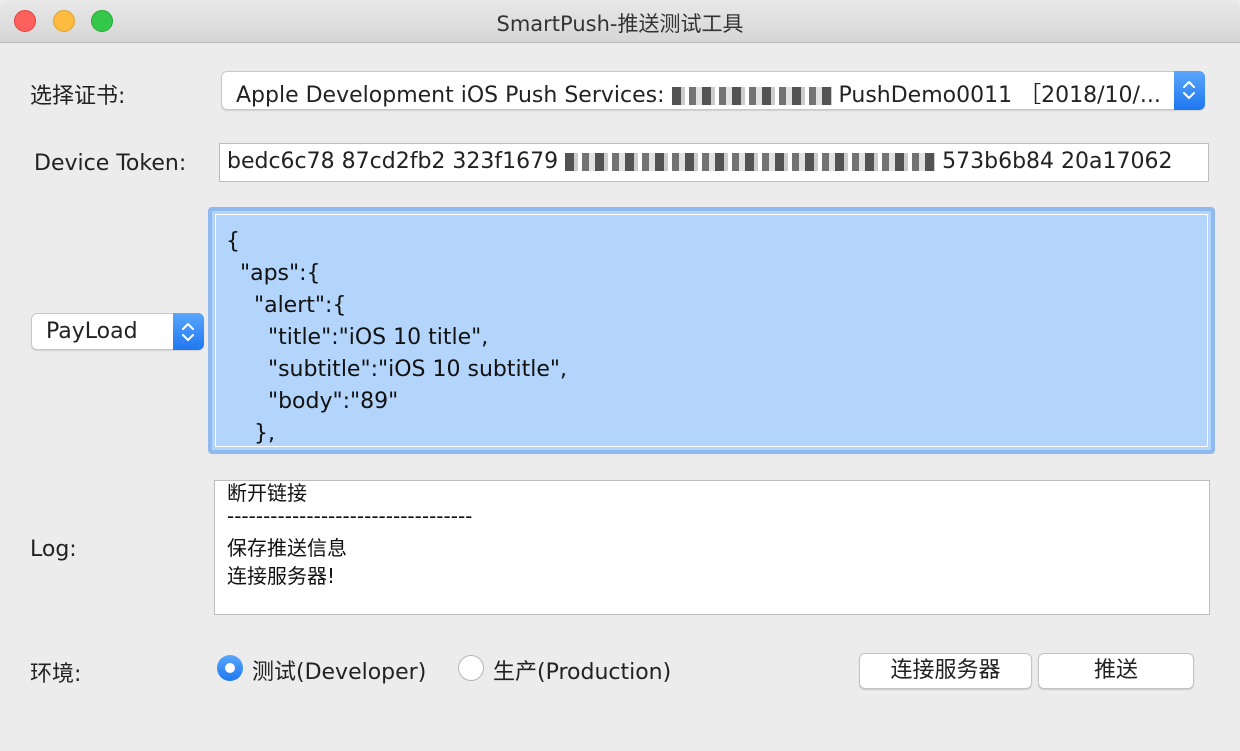  I want to click on device-token-suffix: 573b6b84 20a17062, so click(1057, 161).